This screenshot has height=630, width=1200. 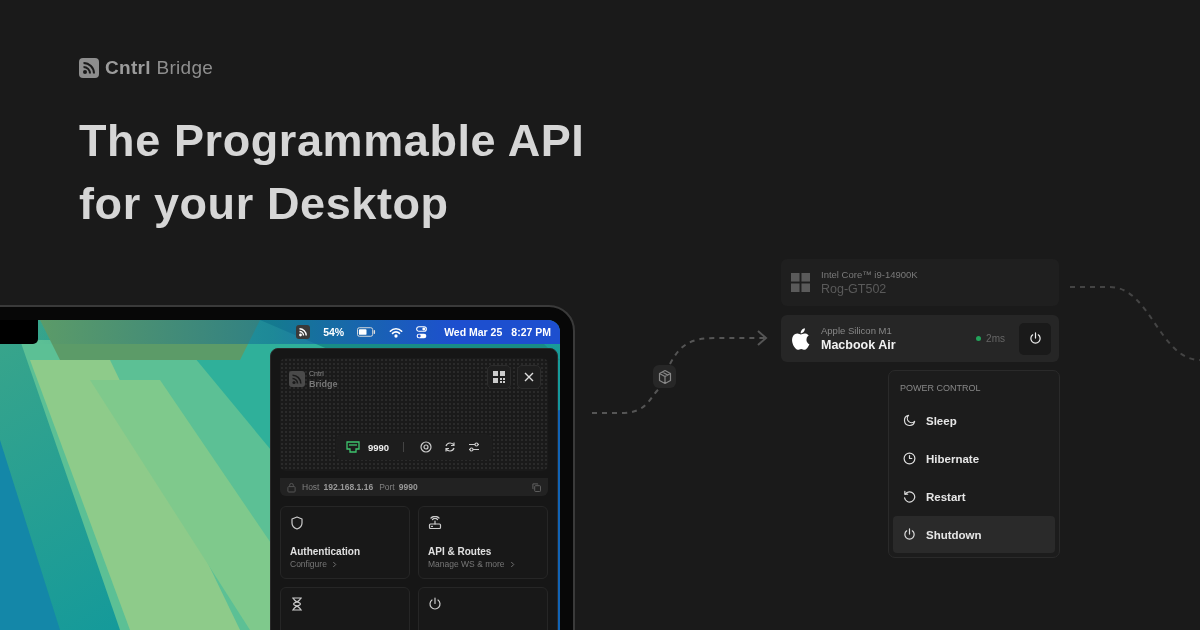 I want to click on host-label: Host, so click(x=311, y=487).